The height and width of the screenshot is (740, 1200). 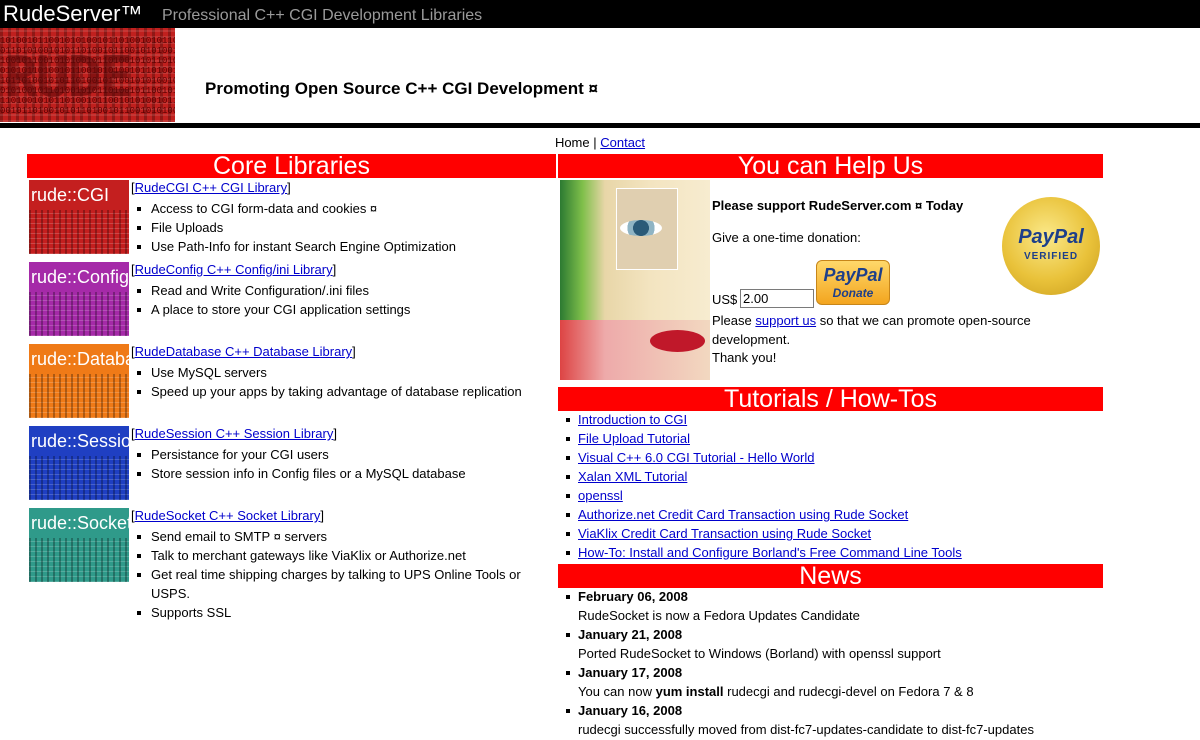 I want to click on library-title: [RudeDatabase C++ Database Library], so click(x=243, y=351).